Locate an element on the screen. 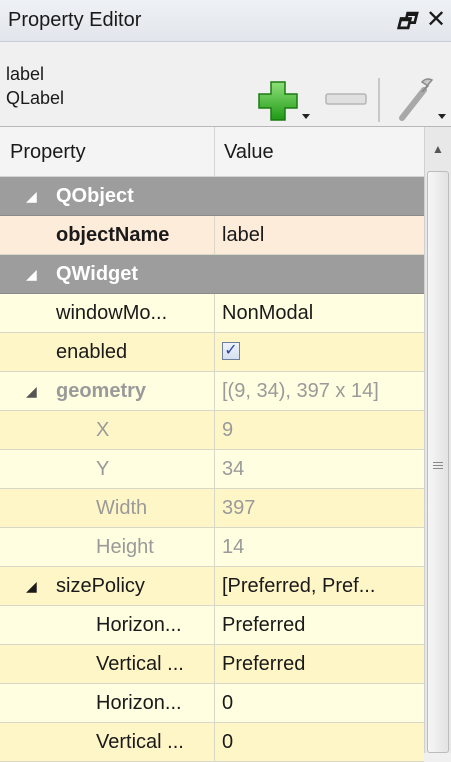 The image size is (451, 762). header-property: Property is located at coordinates (48, 152).